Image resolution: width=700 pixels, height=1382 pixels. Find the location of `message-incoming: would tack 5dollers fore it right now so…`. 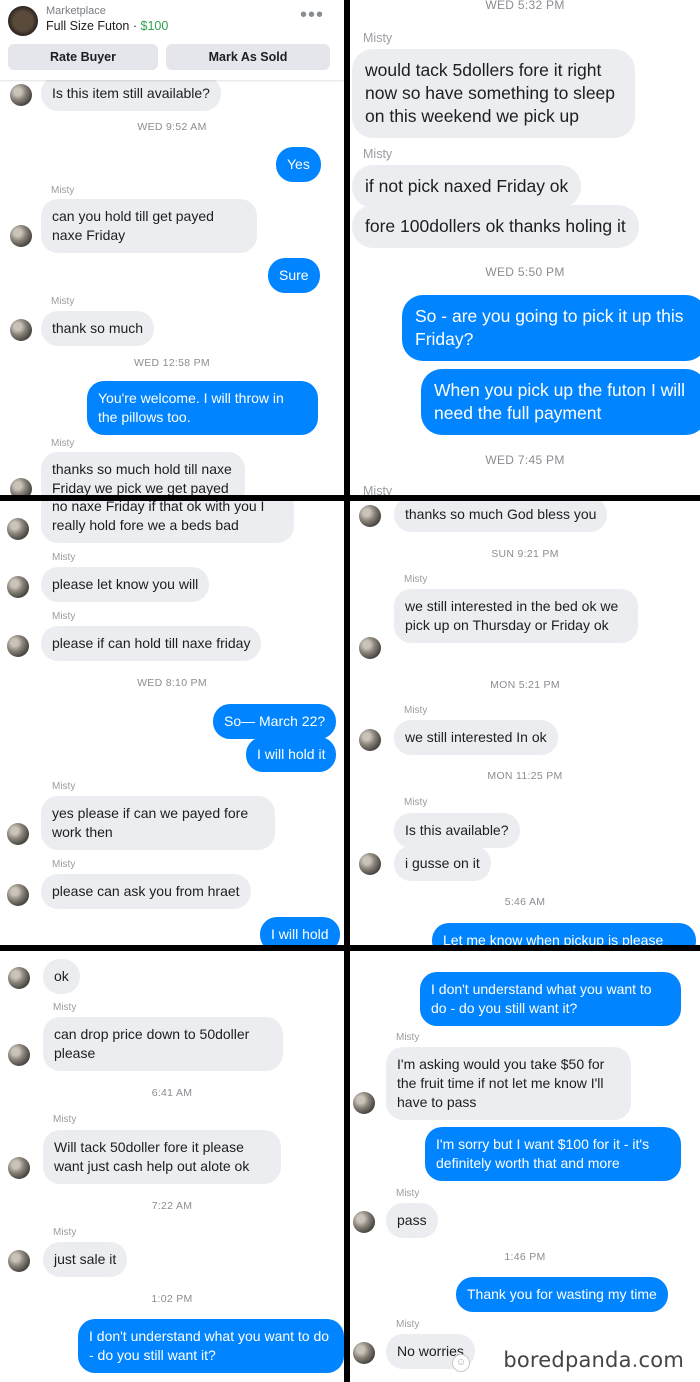

message-incoming: would tack 5dollers fore it right now so… is located at coordinates (493, 93).